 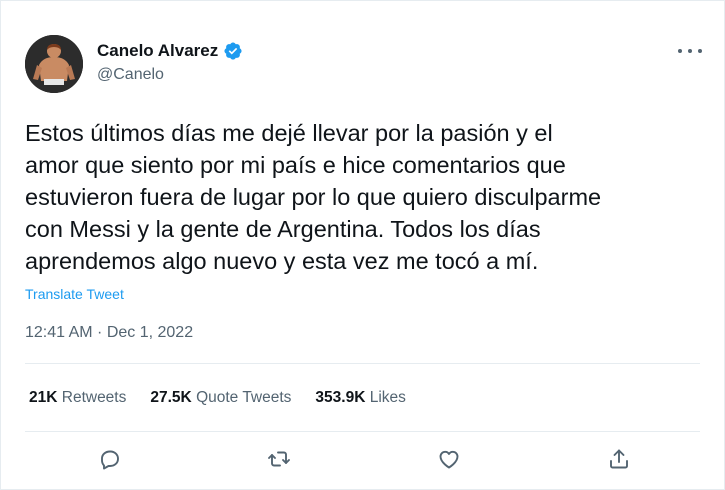 I want to click on author-name-row: Canelo Alvarez, so click(x=170, y=51).